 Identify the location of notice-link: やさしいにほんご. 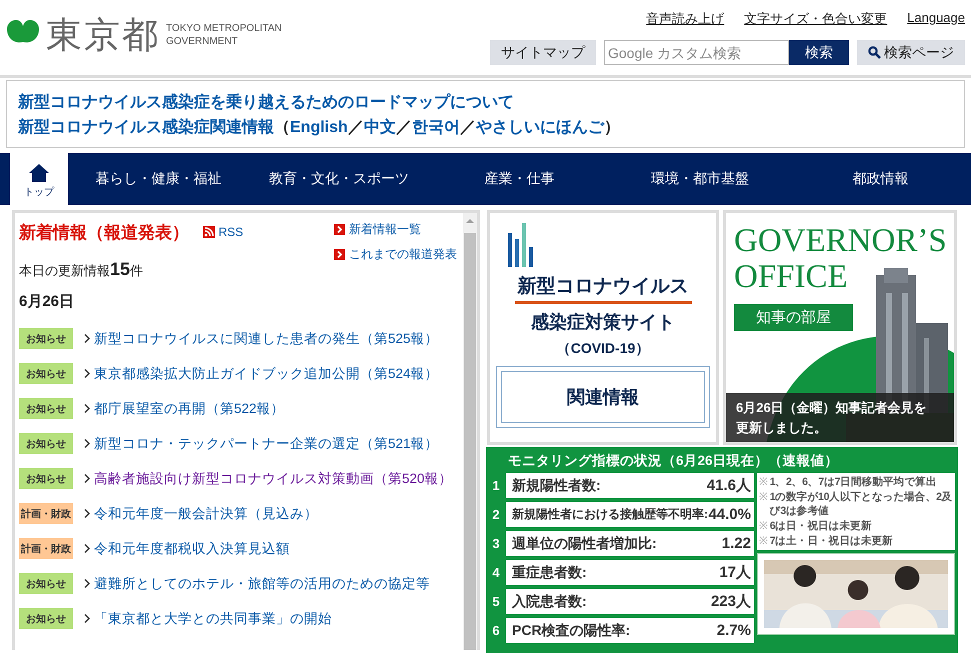
(540, 127).